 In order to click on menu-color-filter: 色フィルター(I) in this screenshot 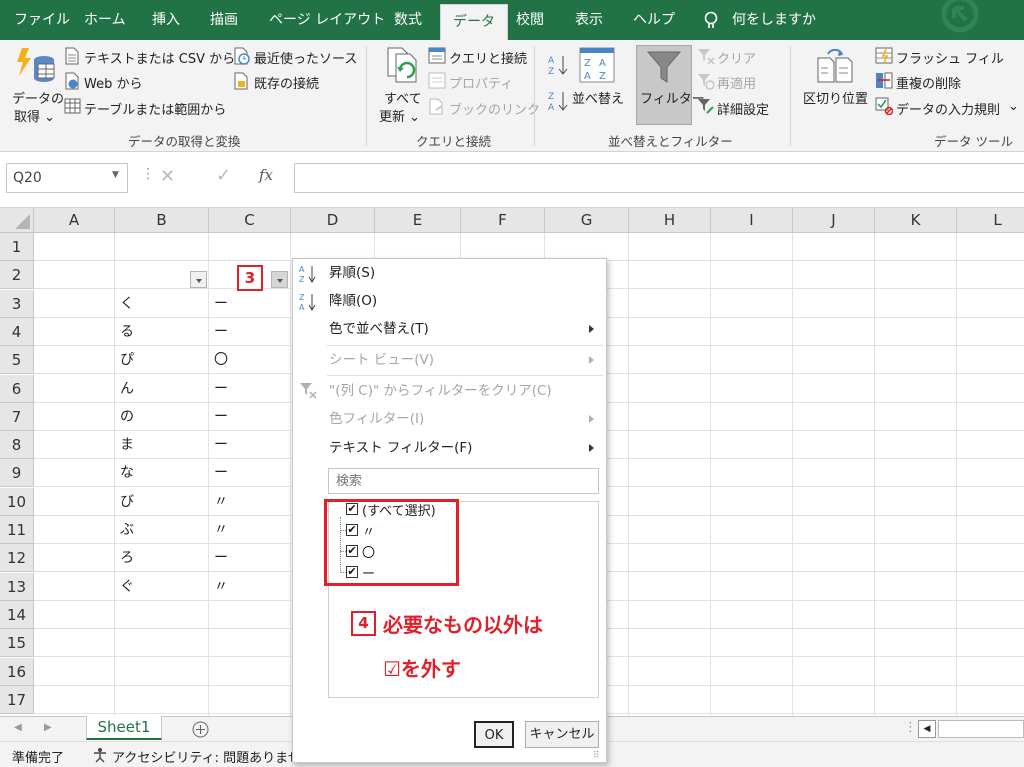, I will do `click(449, 419)`.